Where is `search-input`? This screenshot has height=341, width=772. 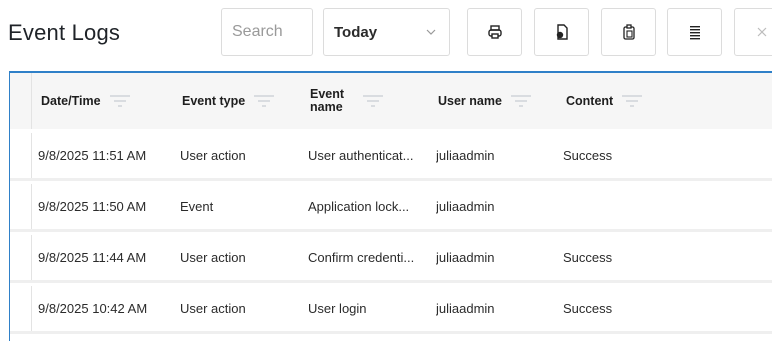
search-input is located at coordinates (267, 32).